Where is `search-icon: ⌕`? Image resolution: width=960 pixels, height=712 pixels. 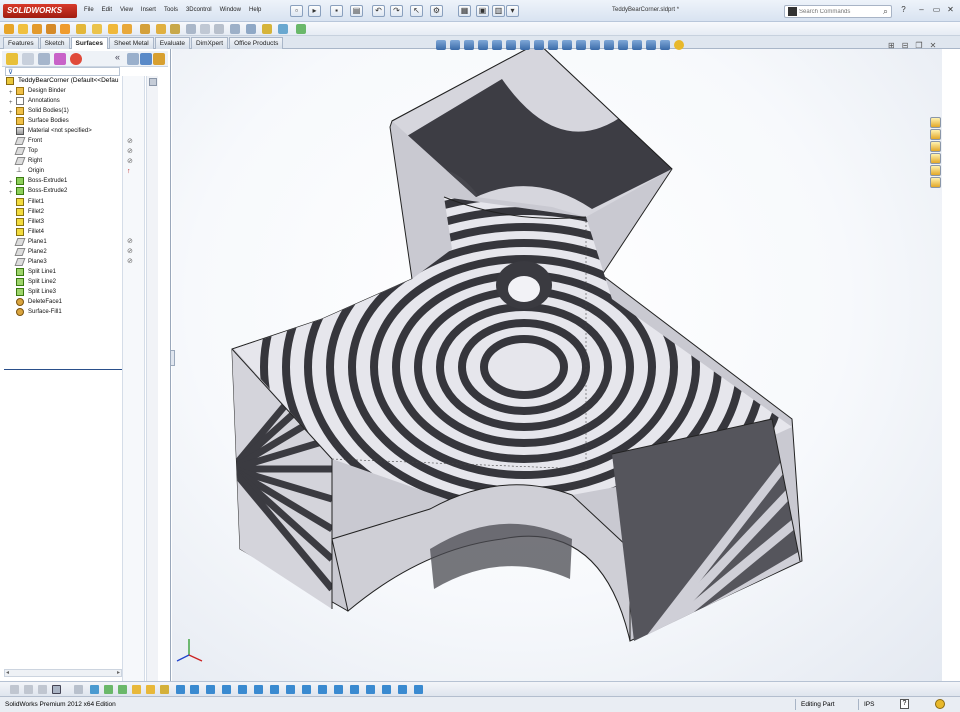
search-icon: ⌕ is located at coordinates (885, 11).